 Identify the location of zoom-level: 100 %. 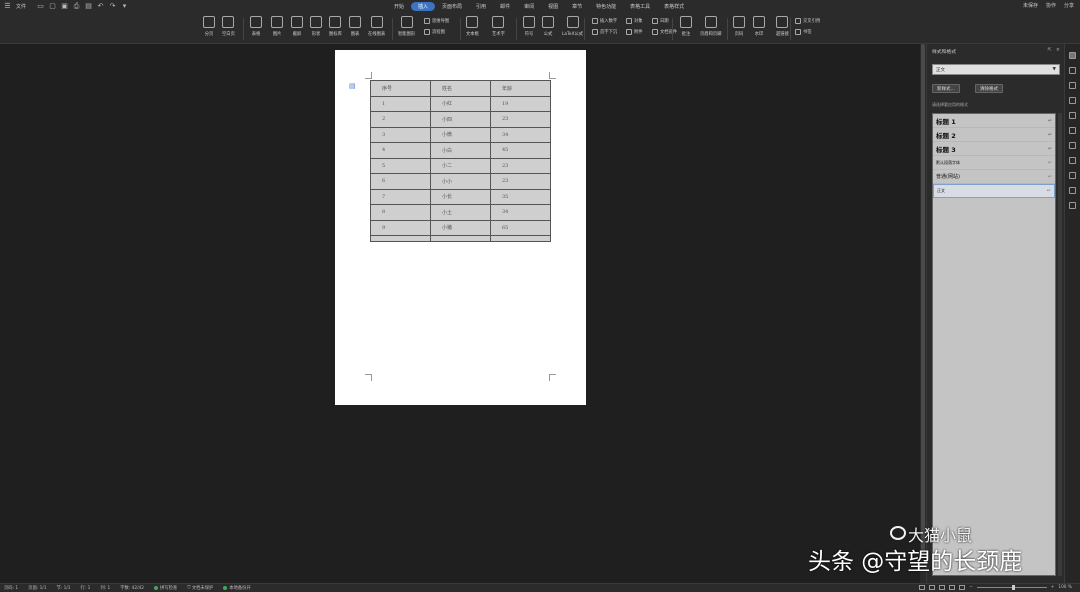
(1065, 587).